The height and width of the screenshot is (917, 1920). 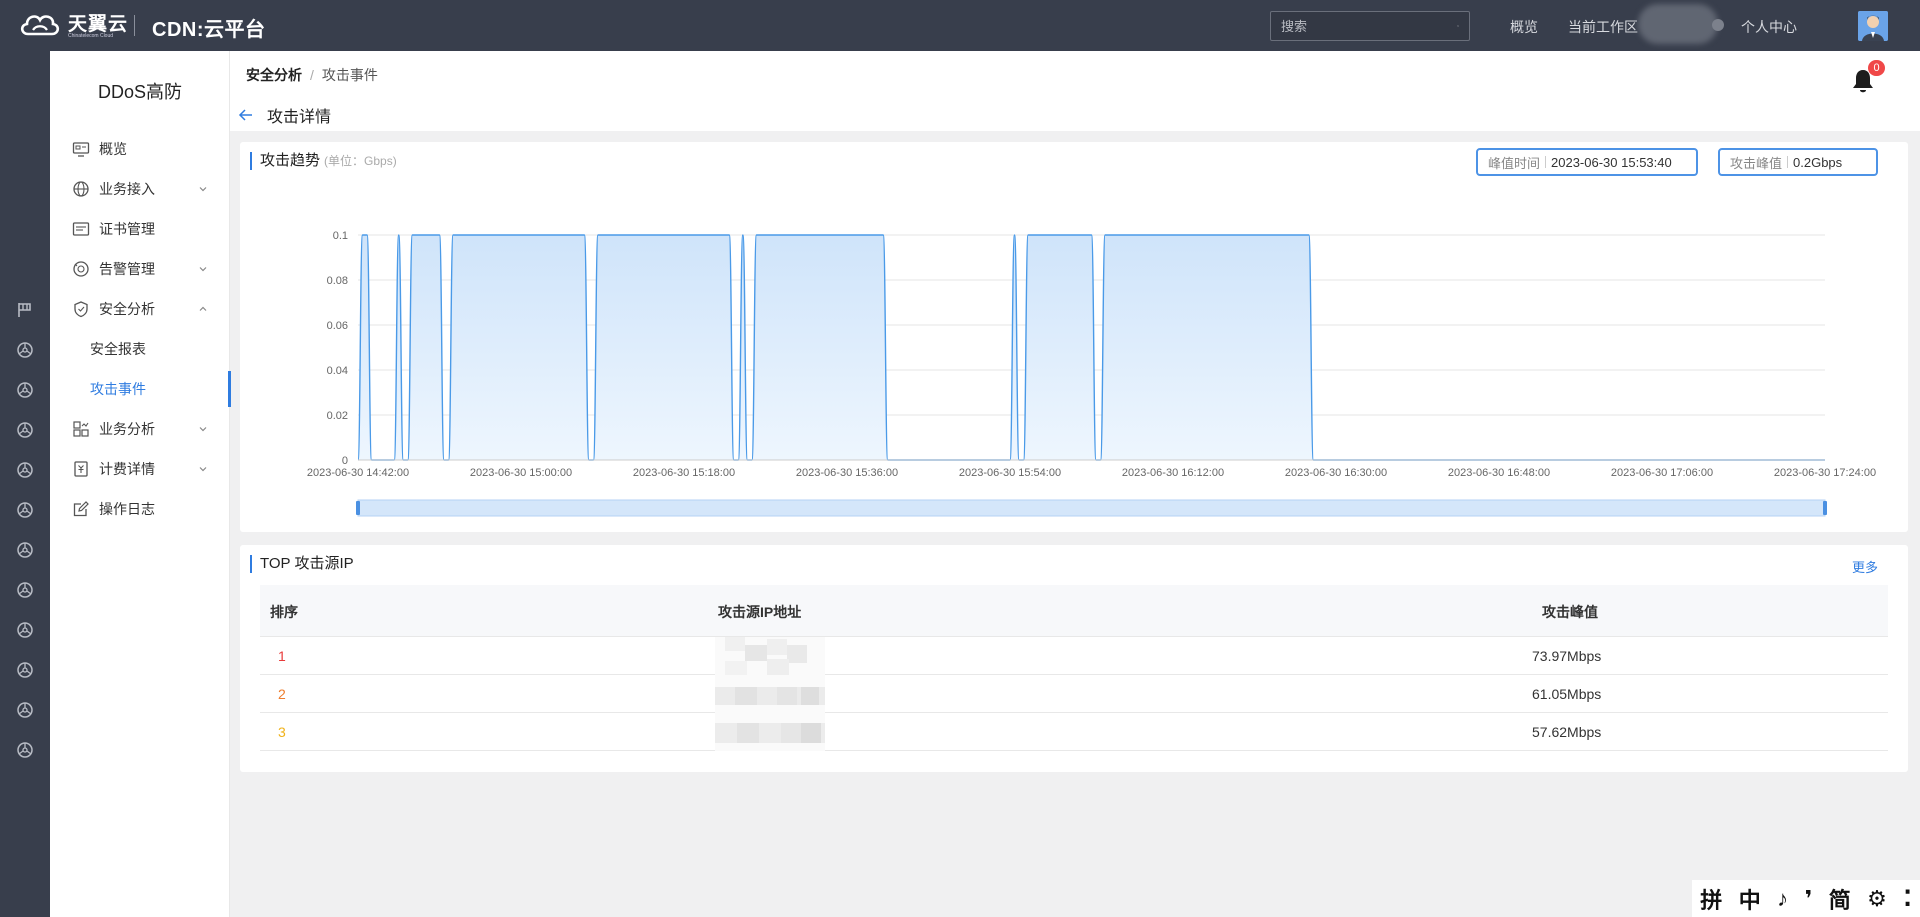 I want to click on breadcrumb: 安全分析 / 攻击事件, so click(x=312, y=75).